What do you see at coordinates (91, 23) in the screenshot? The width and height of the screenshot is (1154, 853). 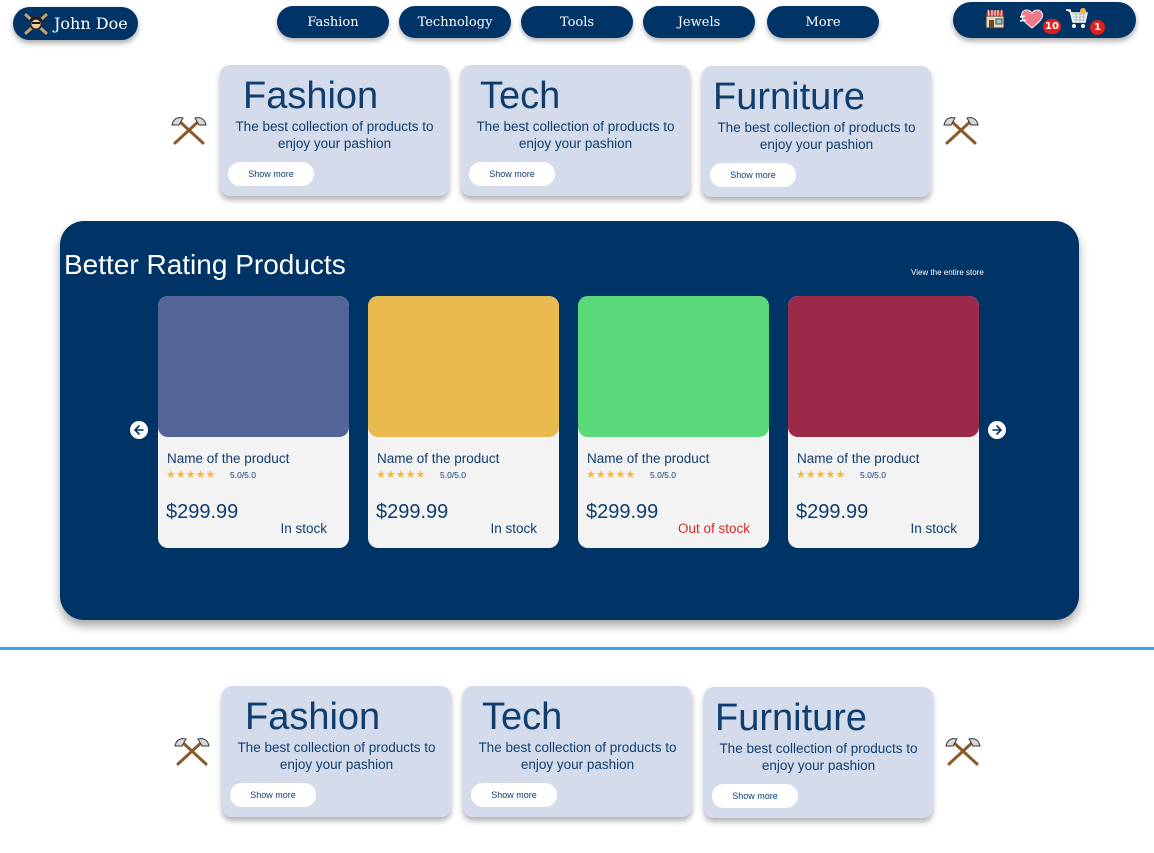 I see `user-name: John Doe` at bounding box center [91, 23].